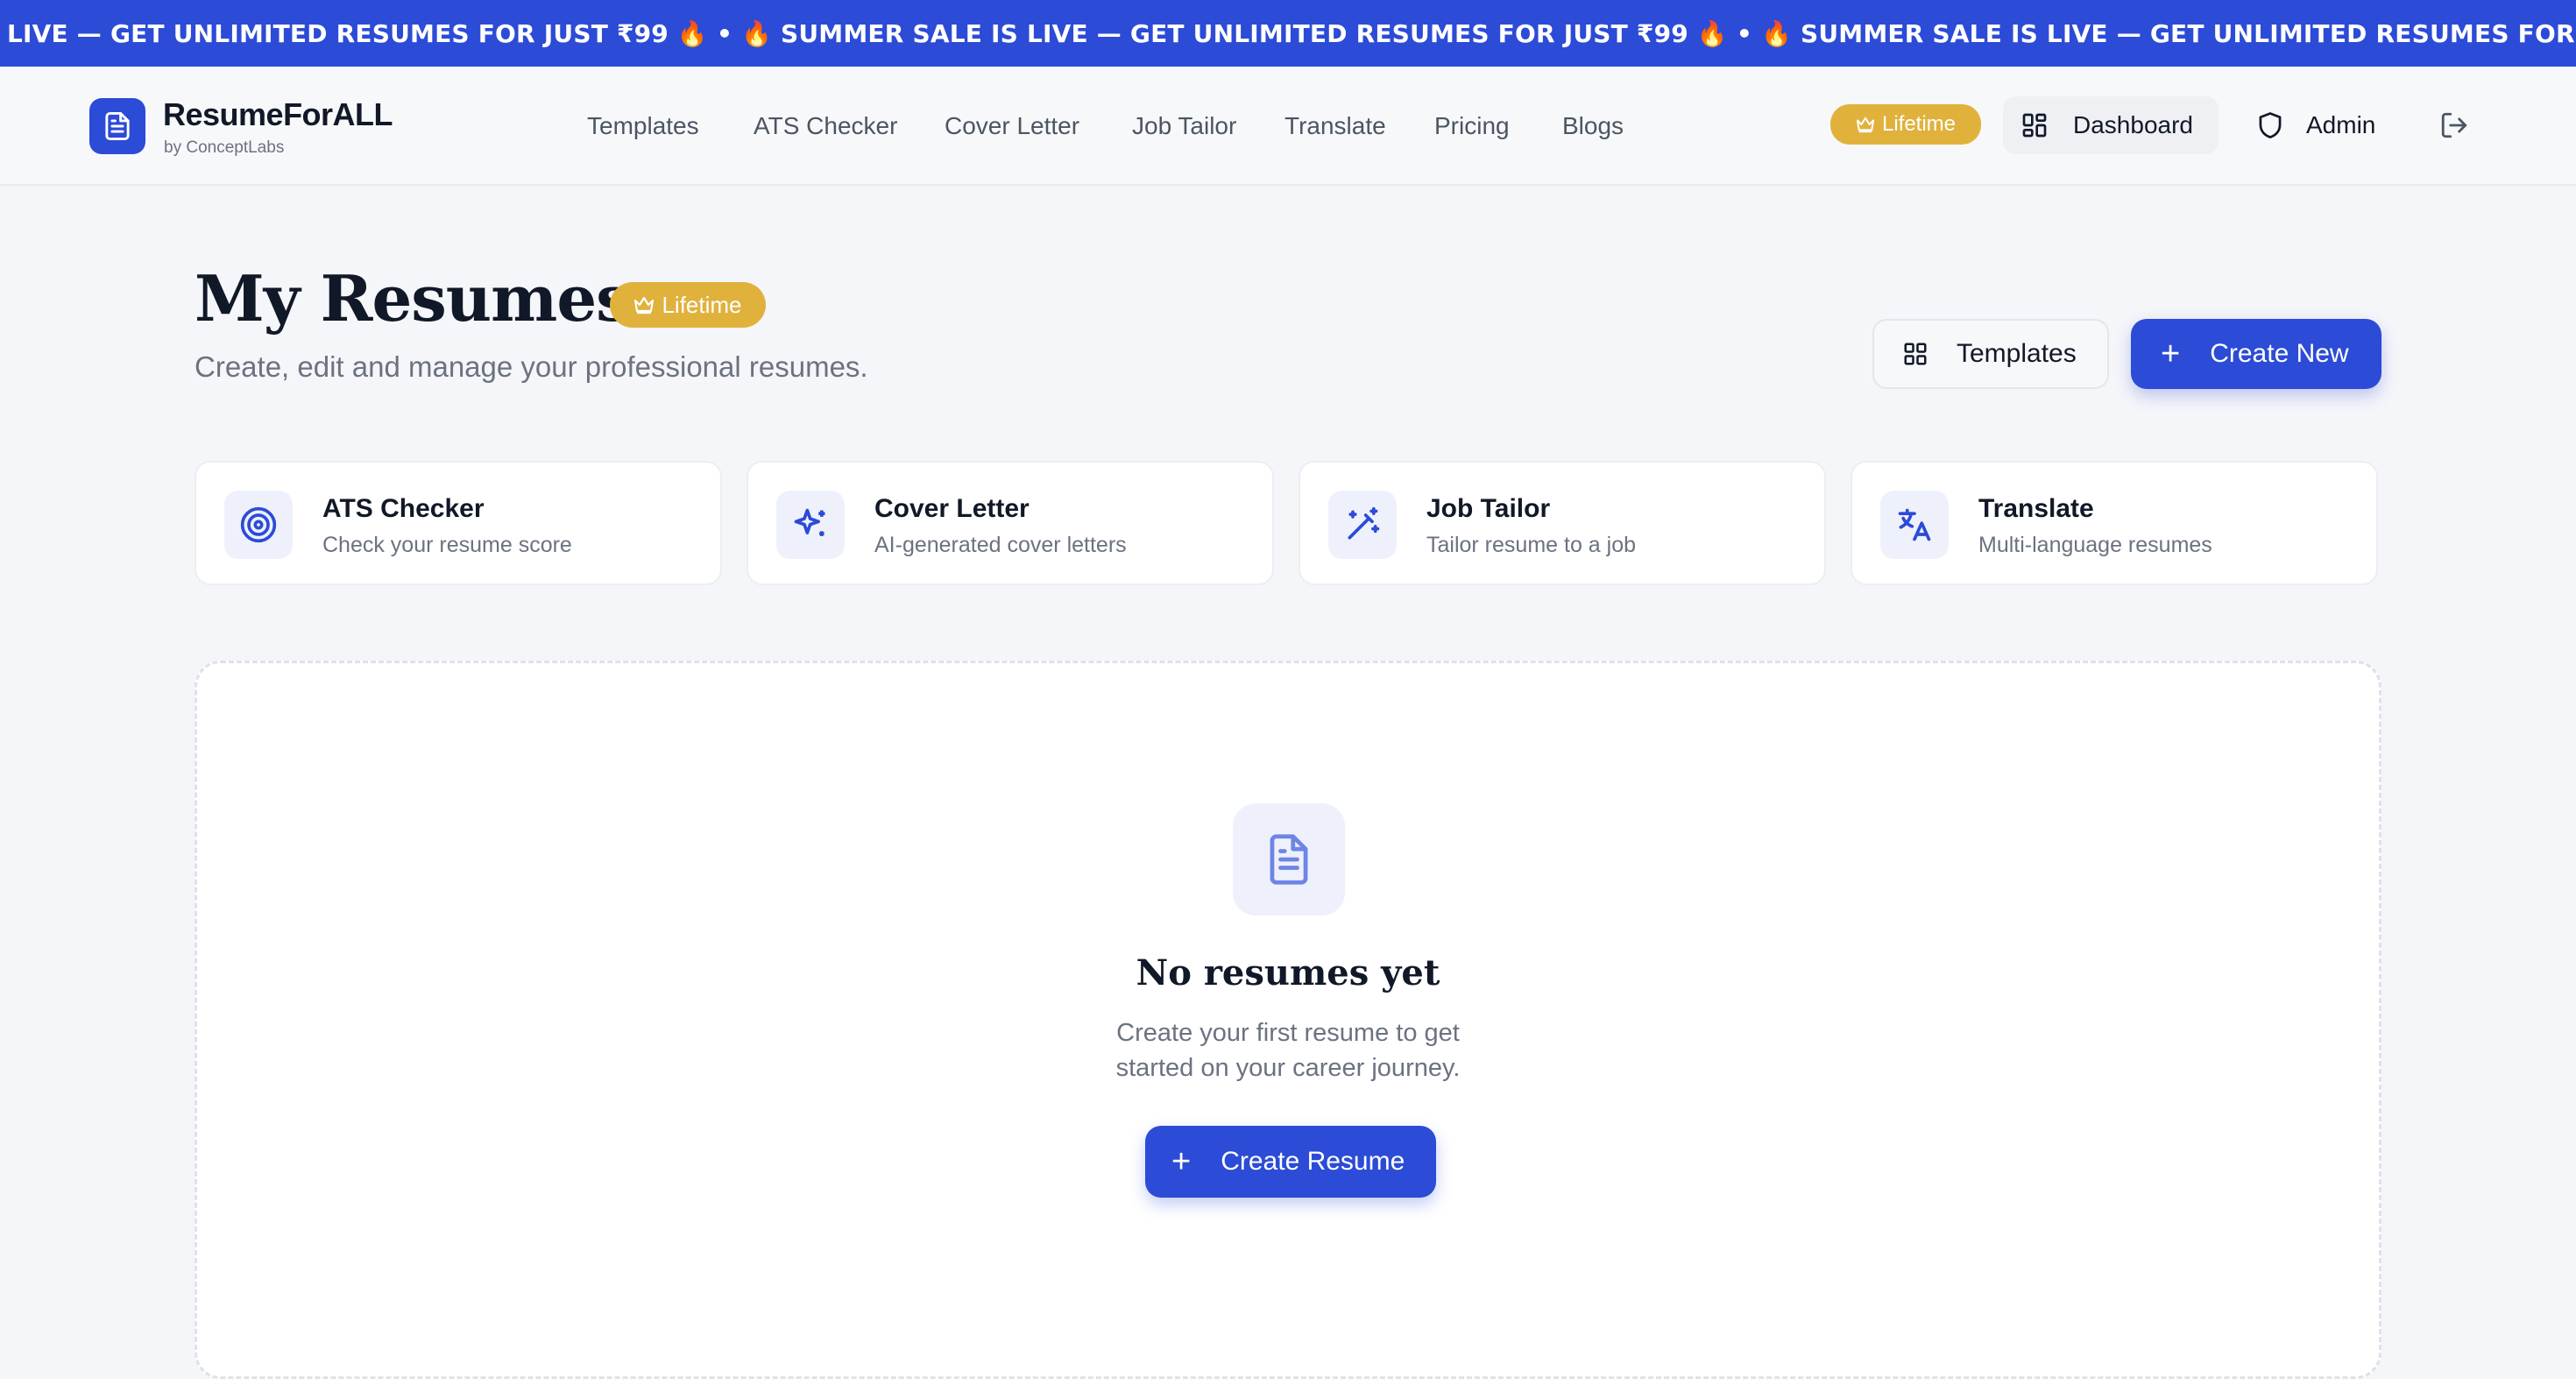 The height and width of the screenshot is (1379, 2576). What do you see at coordinates (1289, 860) in the screenshot?
I see `document-icon` at bounding box center [1289, 860].